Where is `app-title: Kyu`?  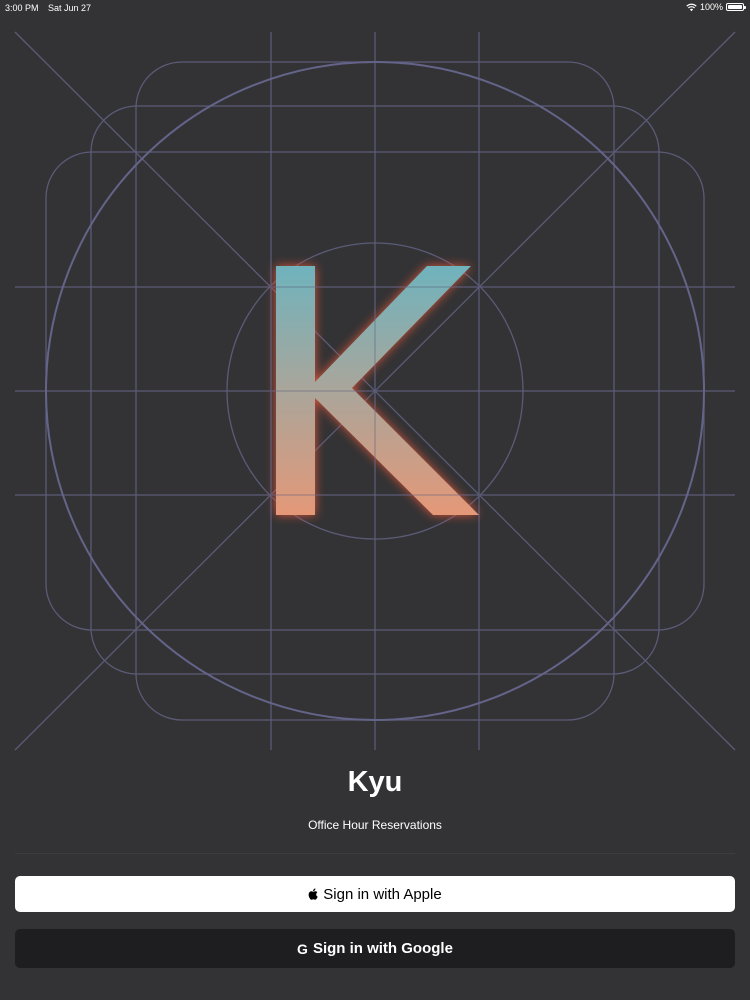 app-title: Kyu is located at coordinates (375, 782).